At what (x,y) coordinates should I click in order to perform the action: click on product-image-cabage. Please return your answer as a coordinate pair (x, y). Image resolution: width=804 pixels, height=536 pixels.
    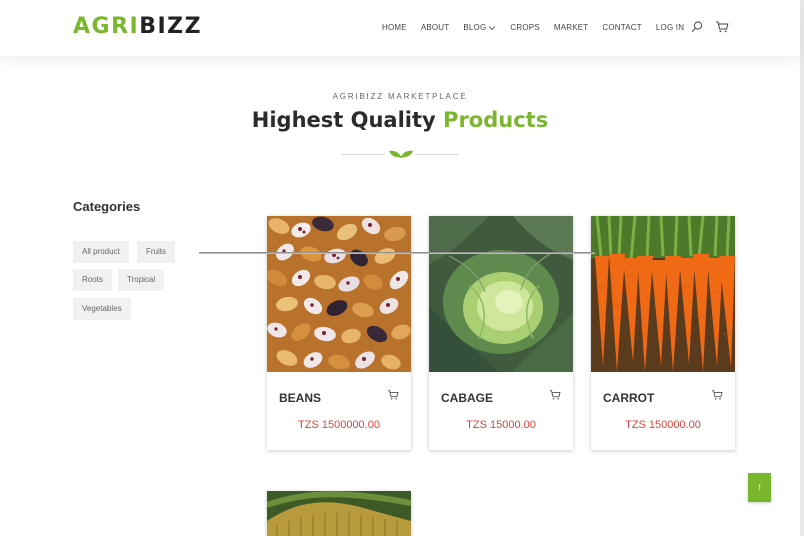
    Looking at the image, I should click on (501, 294).